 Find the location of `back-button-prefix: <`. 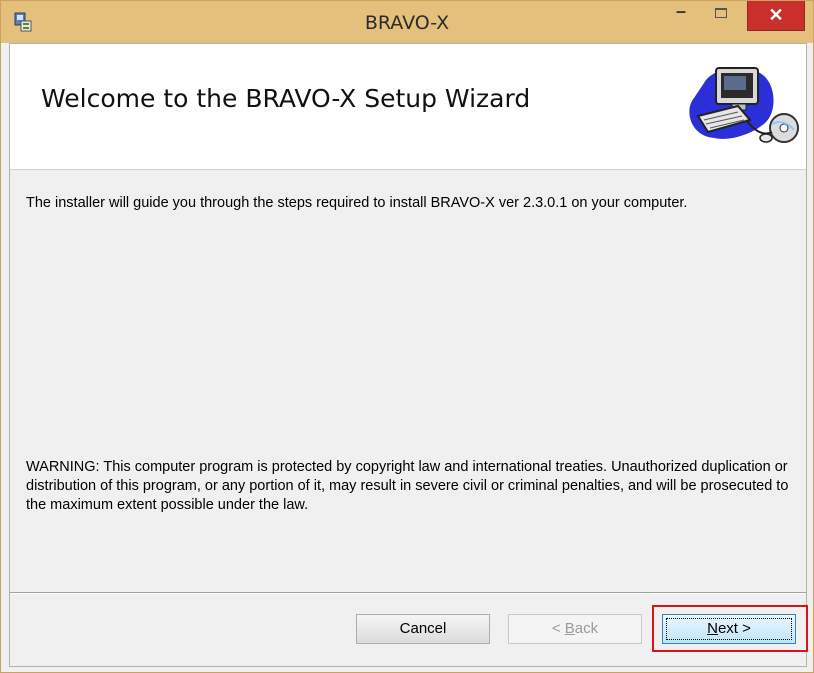

back-button-prefix: < is located at coordinates (558, 628).